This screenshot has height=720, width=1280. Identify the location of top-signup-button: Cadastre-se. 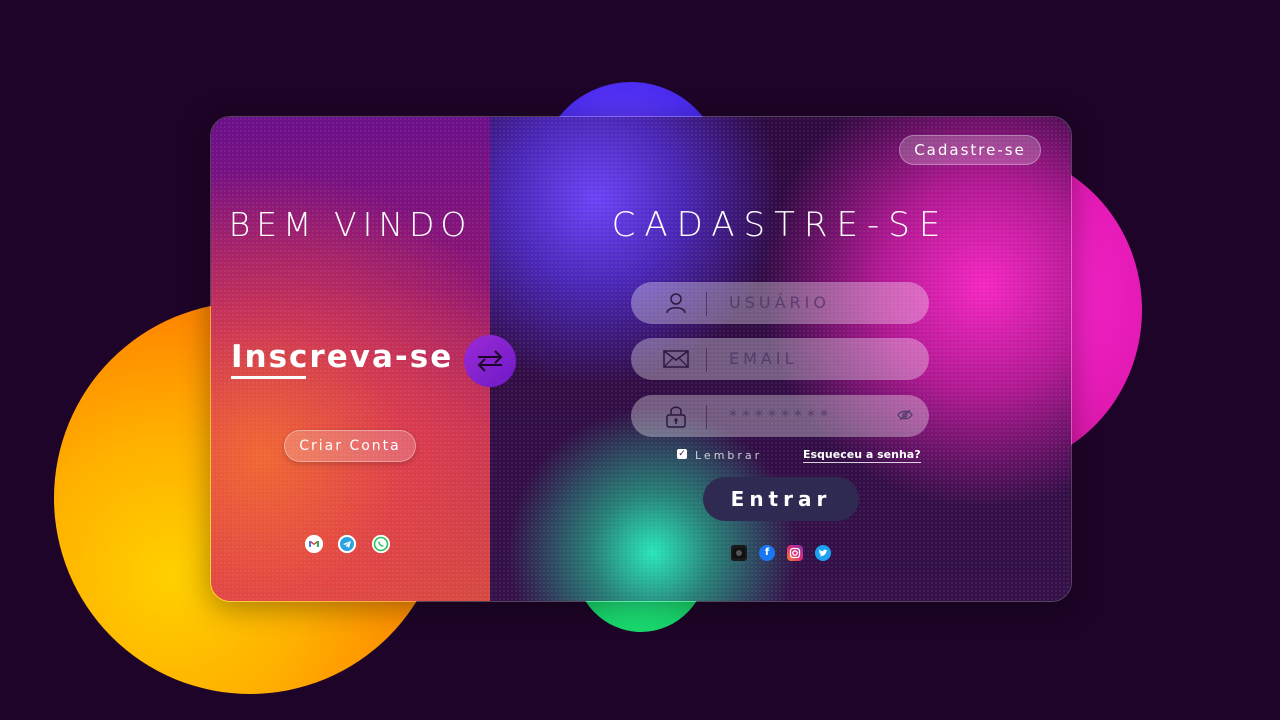
(970, 150).